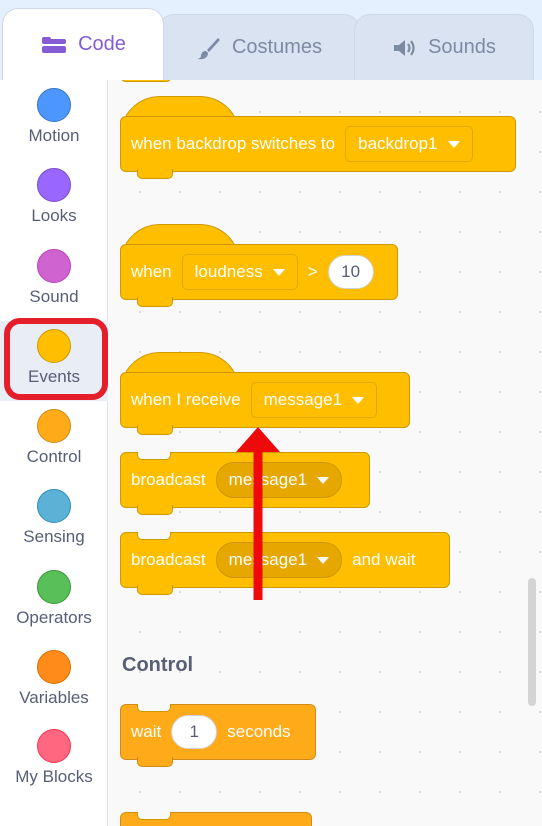  I want to click on when-loudness-block: when loudness > 10, so click(259, 275).